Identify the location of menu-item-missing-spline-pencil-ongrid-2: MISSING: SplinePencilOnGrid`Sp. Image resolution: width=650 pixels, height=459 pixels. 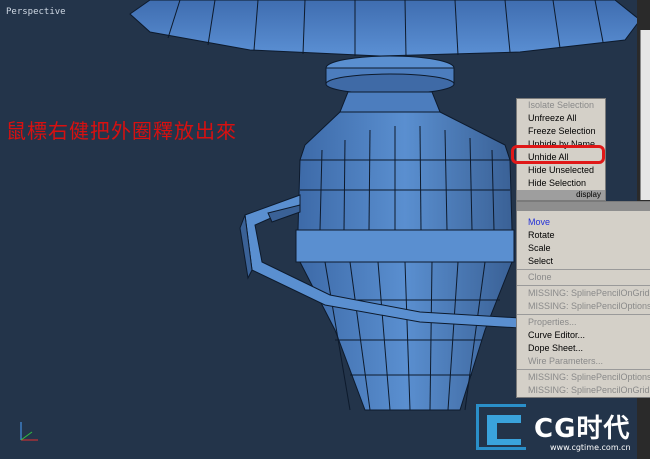
(583, 390).